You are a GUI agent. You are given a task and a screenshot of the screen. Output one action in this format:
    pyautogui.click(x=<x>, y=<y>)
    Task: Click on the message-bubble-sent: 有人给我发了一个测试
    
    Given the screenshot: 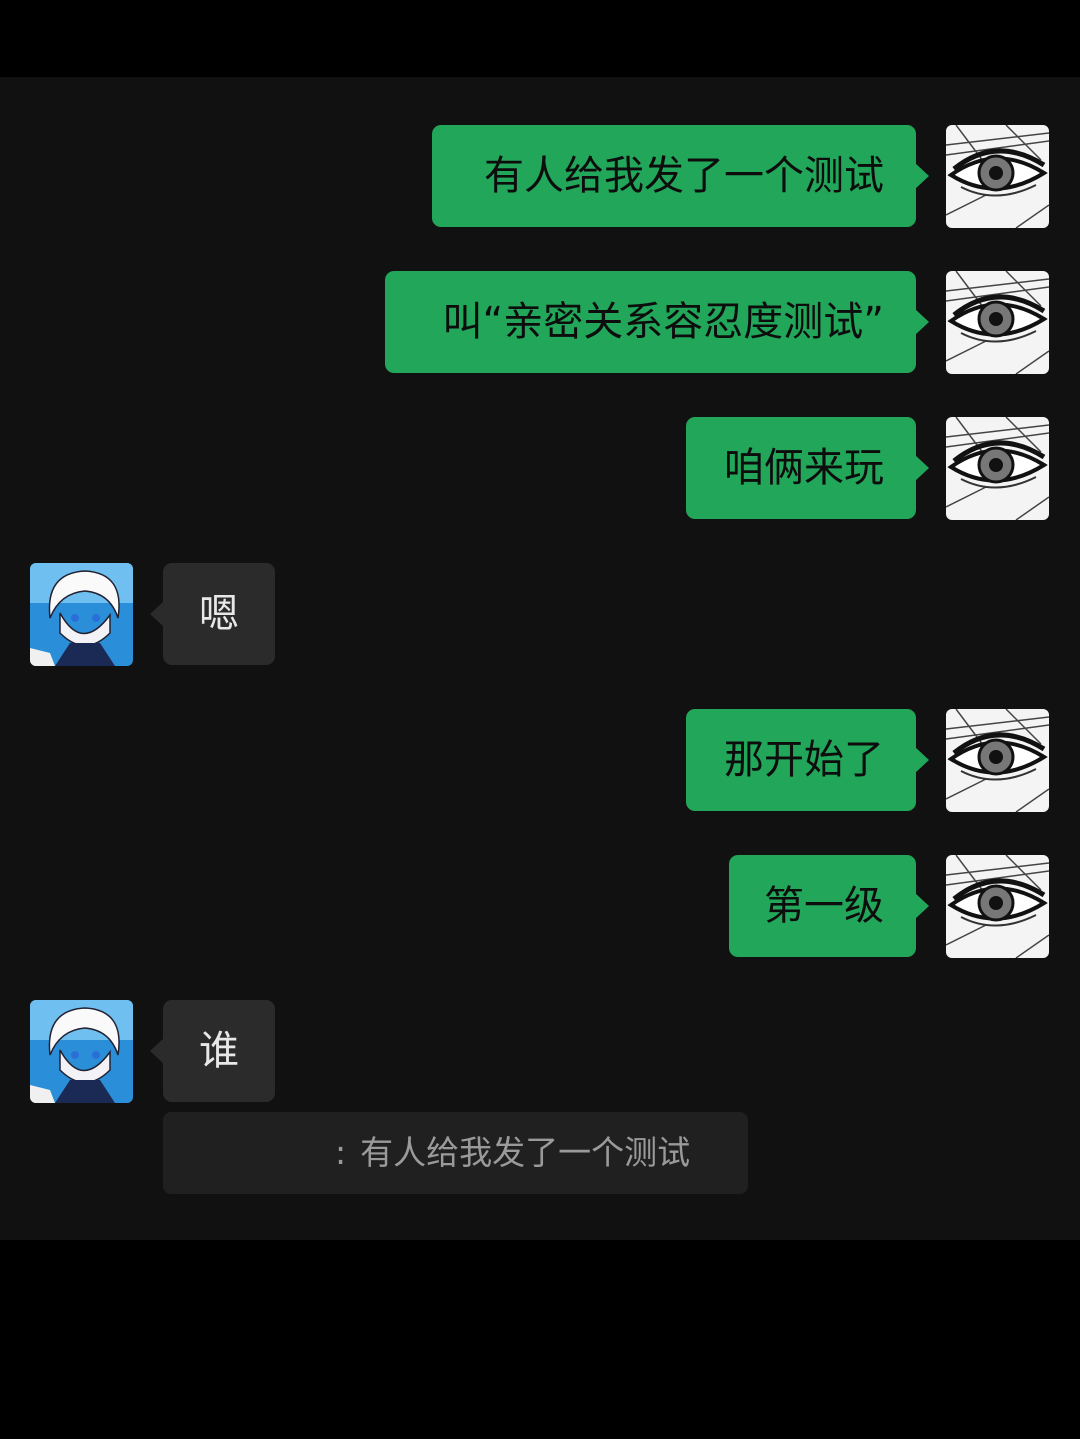 What is the action you would take?
    pyautogui.click(x=680, y=176)
    